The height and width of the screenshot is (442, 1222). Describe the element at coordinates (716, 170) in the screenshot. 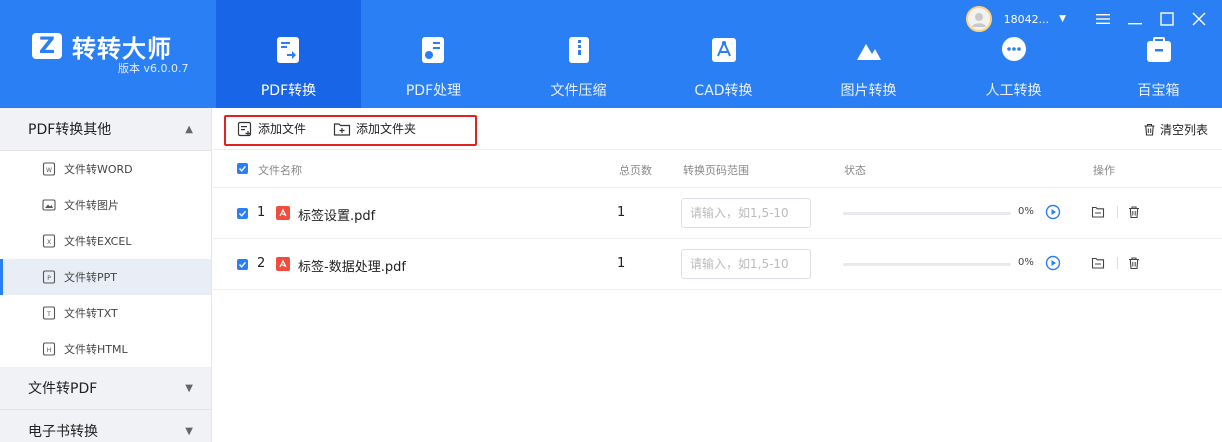

I see `column-header-range: 转换页码范围` at that location.